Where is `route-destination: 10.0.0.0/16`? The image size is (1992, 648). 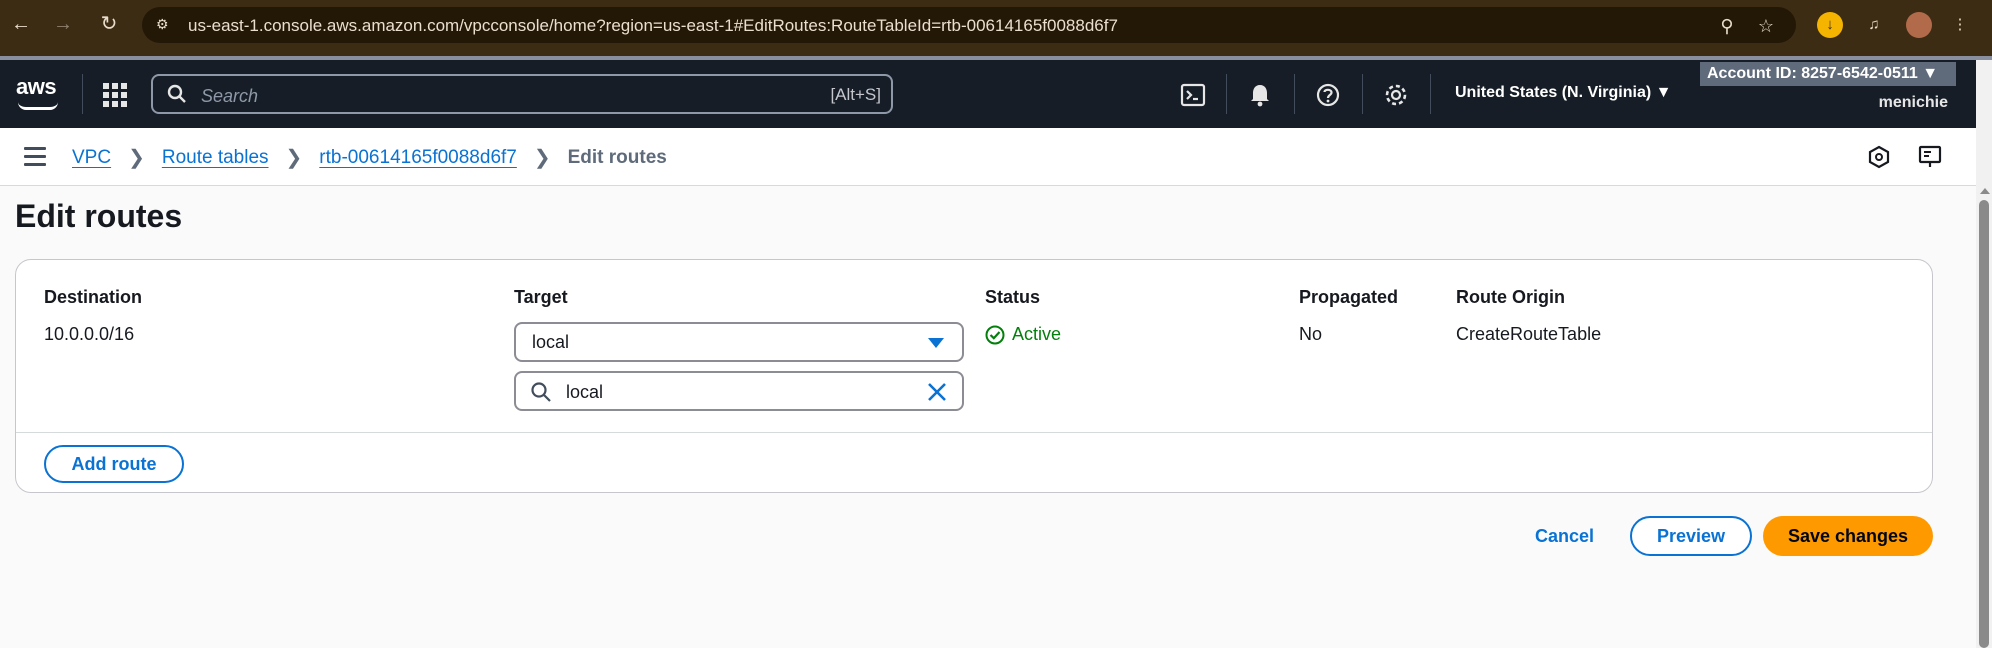
route-destination: 10.0.0.0/16 is located at coordinates (89, 334).